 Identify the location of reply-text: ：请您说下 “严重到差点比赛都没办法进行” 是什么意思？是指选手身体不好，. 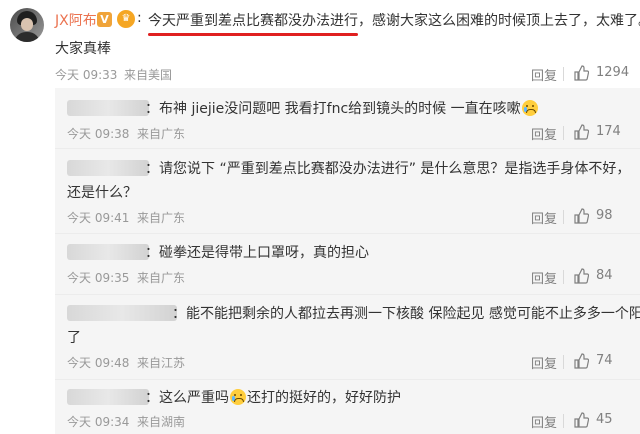
(388, 169).